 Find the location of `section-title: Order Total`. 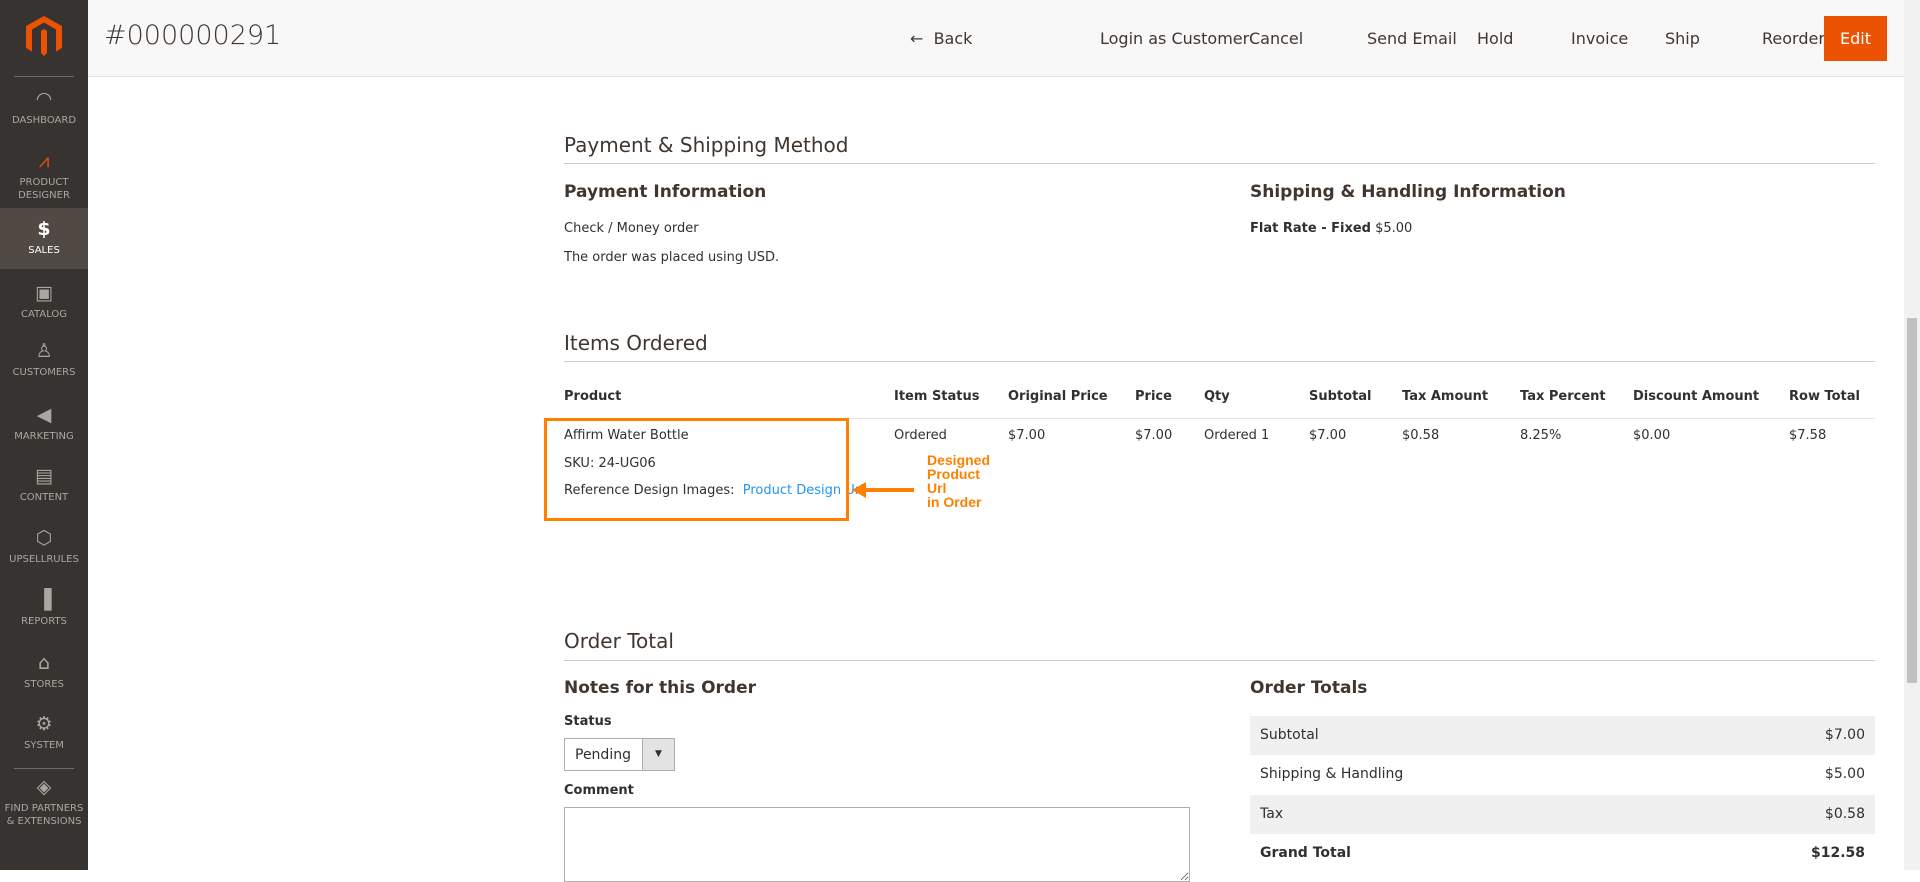

section-title: Order Total is located at coordinates (619, 641).